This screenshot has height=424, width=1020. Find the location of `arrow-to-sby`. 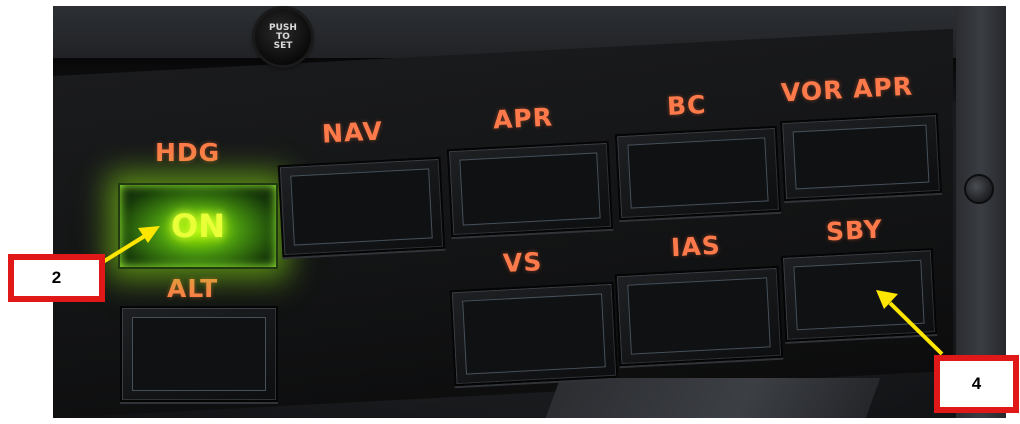

arrow-to-sby is located at coordinates (910, 323).